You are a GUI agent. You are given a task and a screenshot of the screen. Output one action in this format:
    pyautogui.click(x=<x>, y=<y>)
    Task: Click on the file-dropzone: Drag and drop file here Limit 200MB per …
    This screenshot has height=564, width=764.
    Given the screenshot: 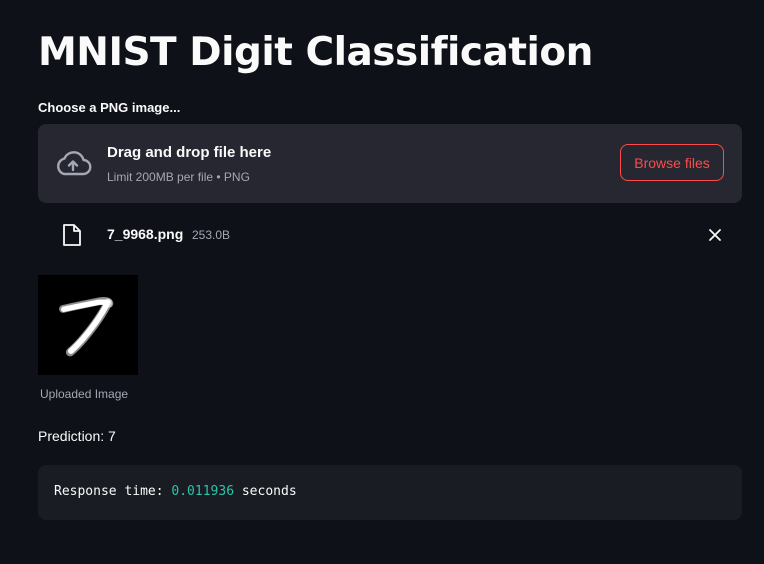 What is the action you would take?
    pyautogui.click(x=390, y=163)
    